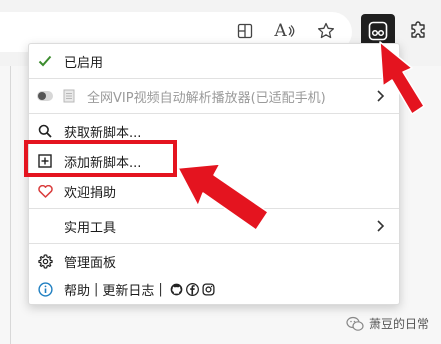 This screenshot has height=344, width=441. Describe the element at coordinates (10, 205) in the screenshot. I see `page-divider` at that location.